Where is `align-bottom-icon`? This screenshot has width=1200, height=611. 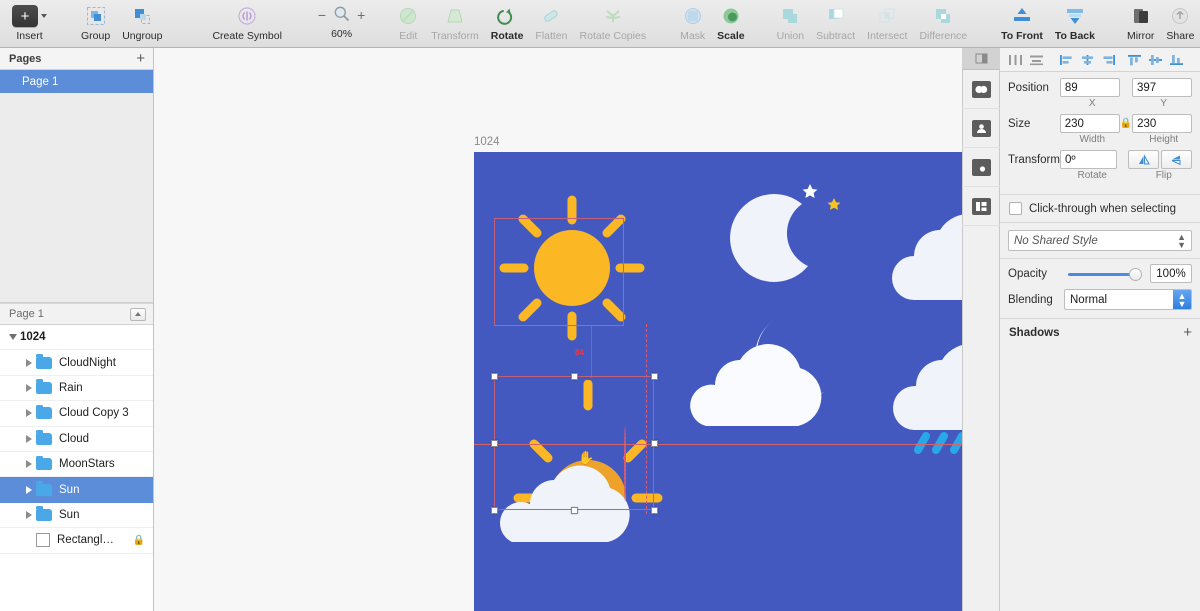
align-bottom-icon is located at coordinates (1176, 59).